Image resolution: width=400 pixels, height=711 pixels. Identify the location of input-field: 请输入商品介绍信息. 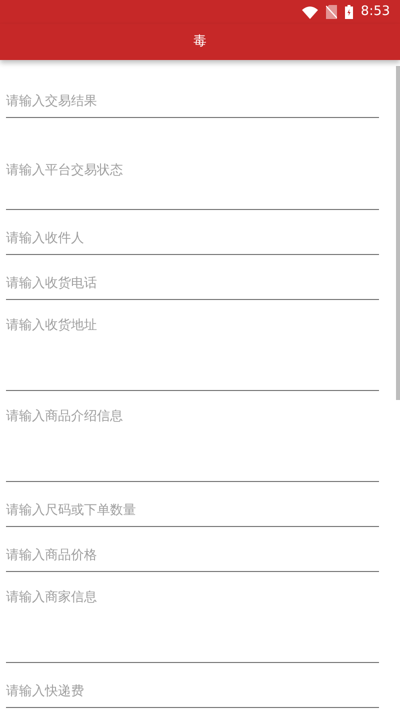
(192, 417).